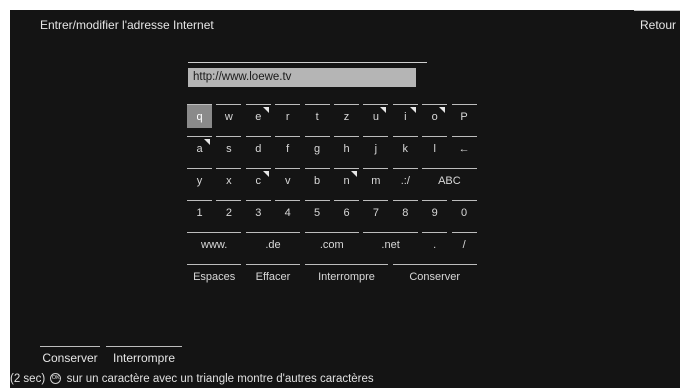  What do you see at coordinates (390, 244) in the screenshot?
I see `key: .net` at bounding box center [390, 244].